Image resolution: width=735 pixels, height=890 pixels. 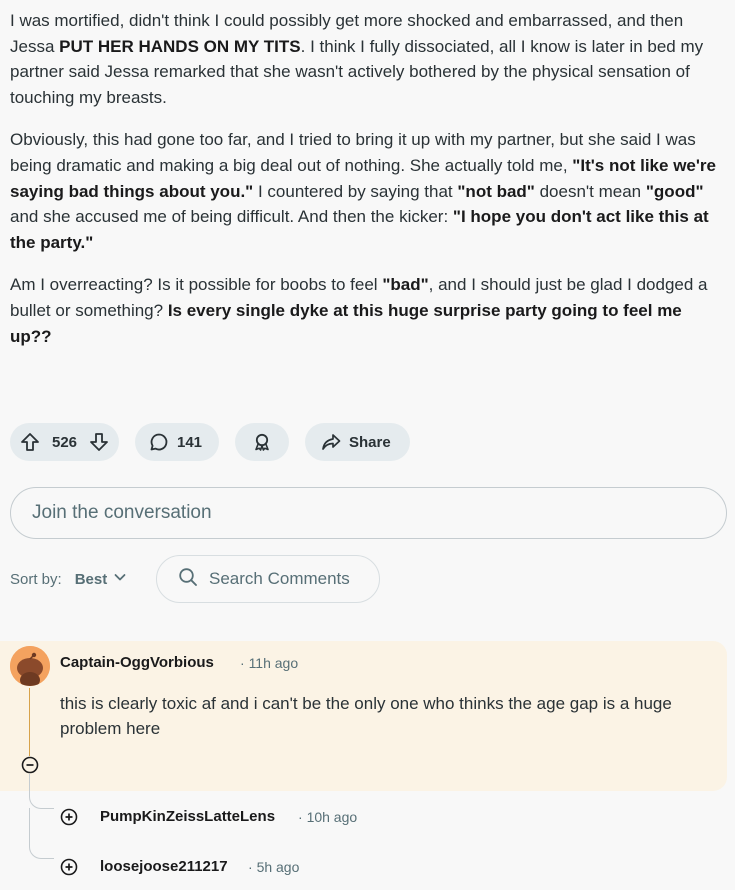 I want to click on comments-button: 141, so click(x=177, y=442).